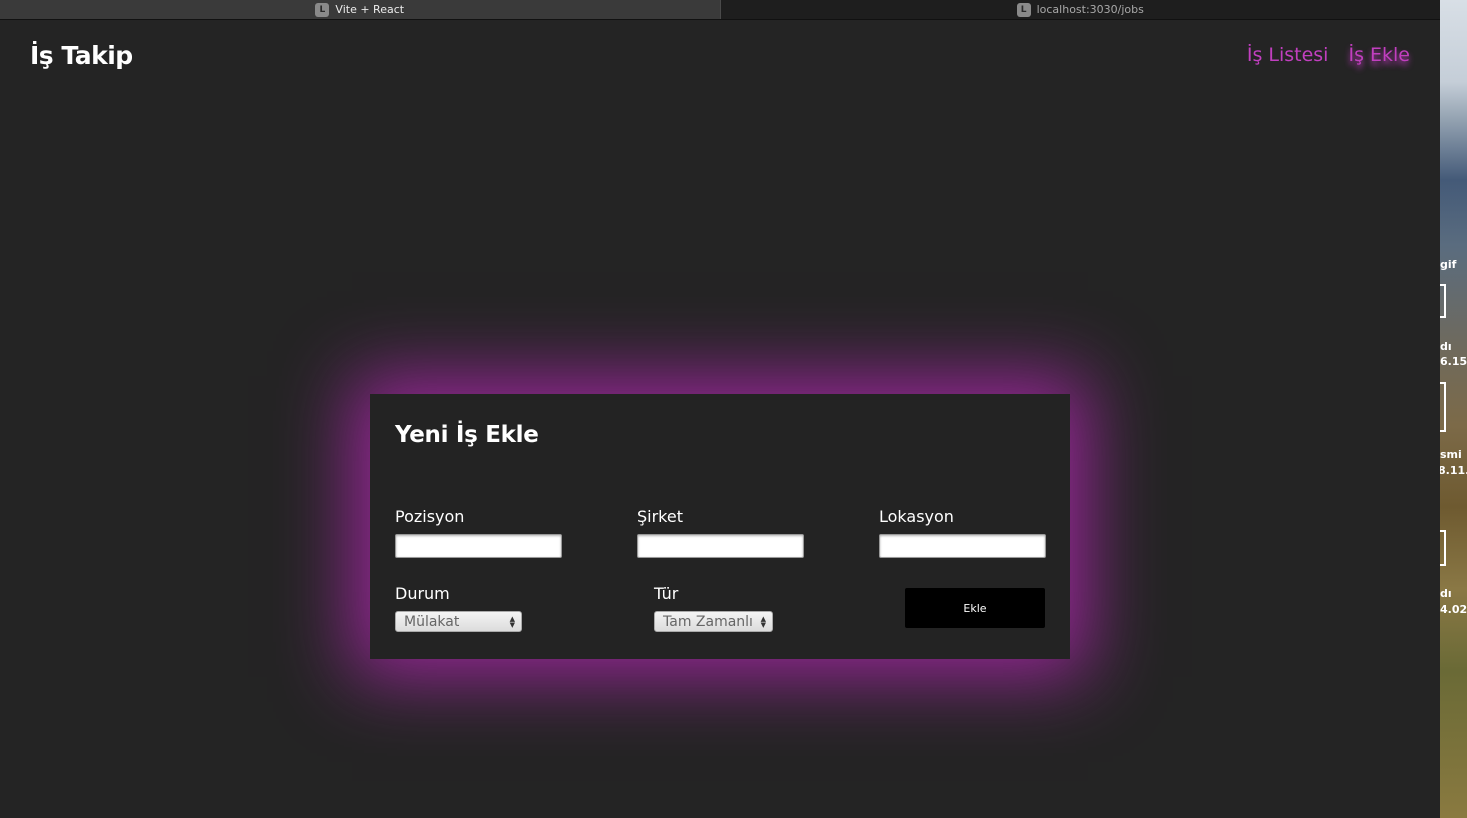  I want to click on type-select: Tam Zamanlı ▲ ▼, so click(713, 621).